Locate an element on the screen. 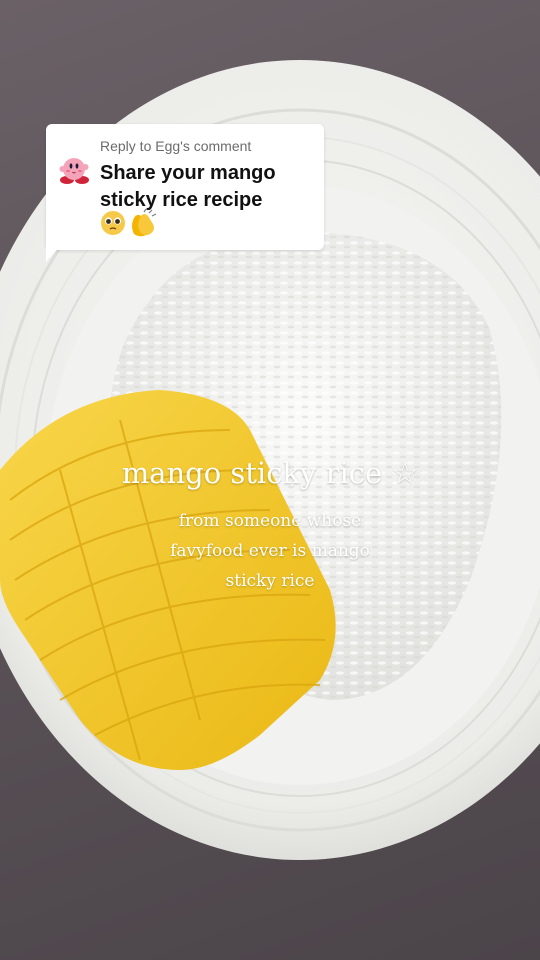  pleading-face-emoji-icon is located at coordinates (113, 223).